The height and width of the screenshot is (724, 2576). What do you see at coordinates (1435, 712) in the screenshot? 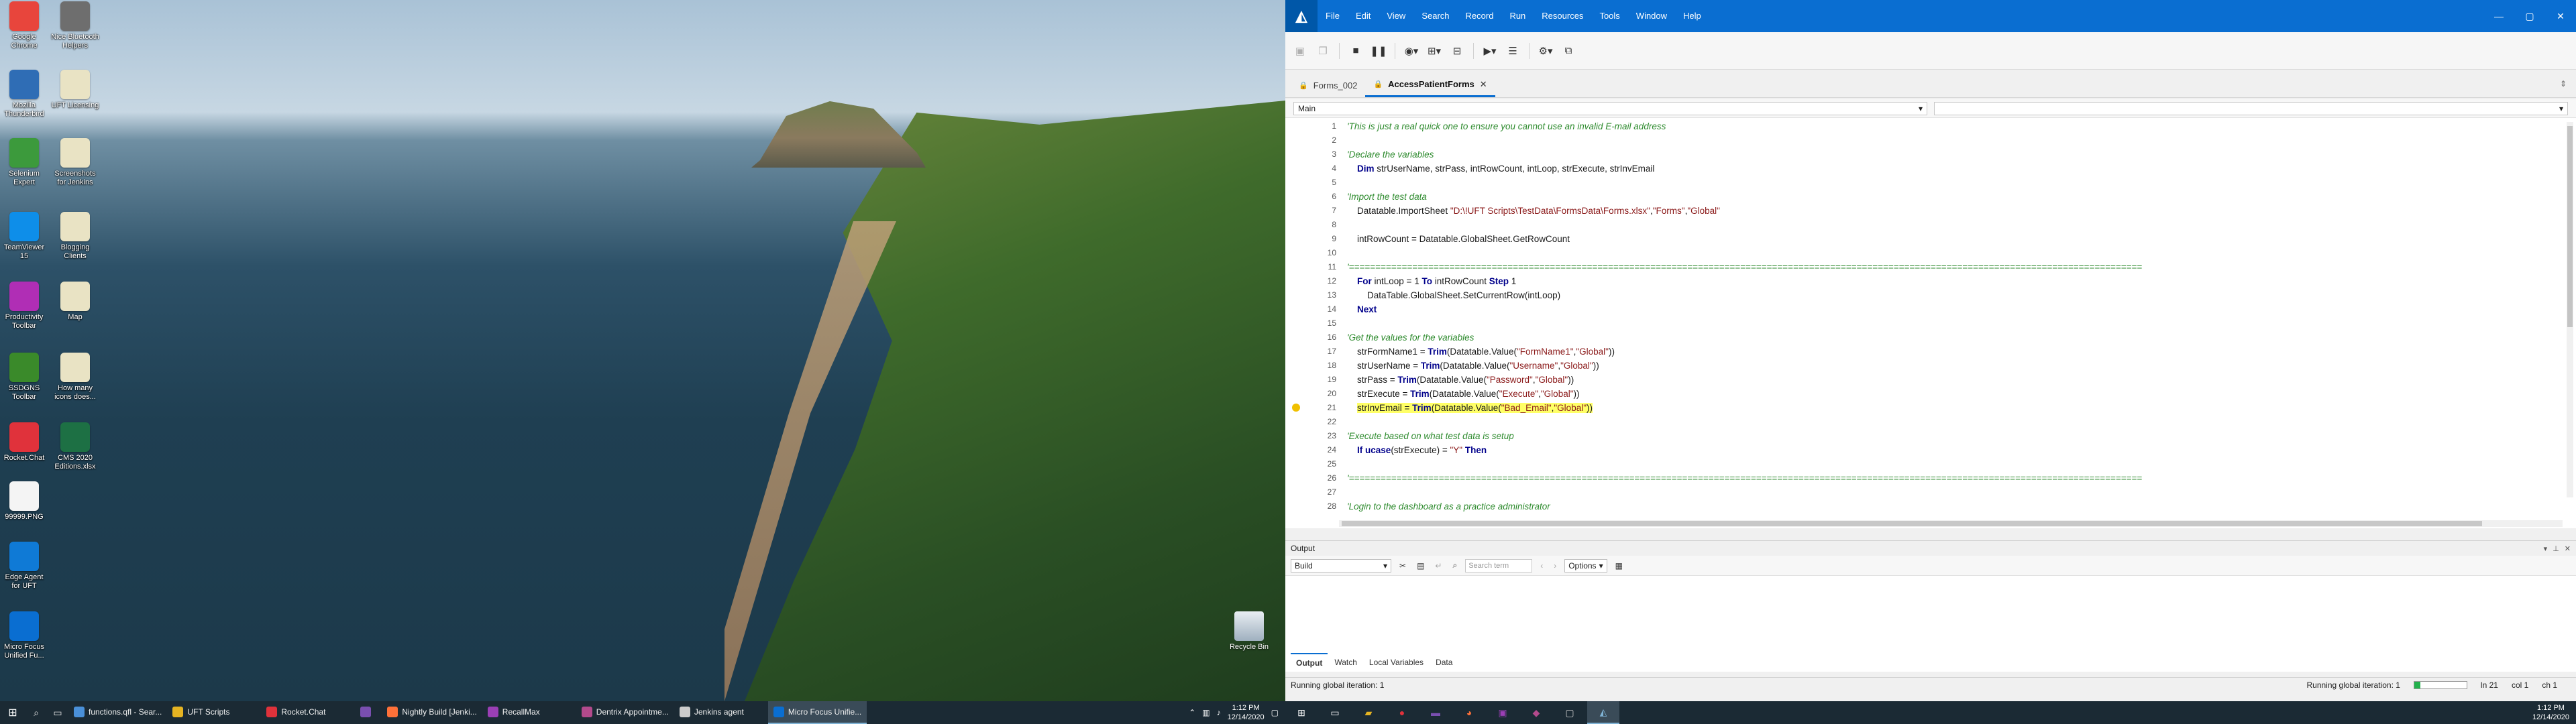
I see `app-icon: ▬` at bounding box center [1435, 712].